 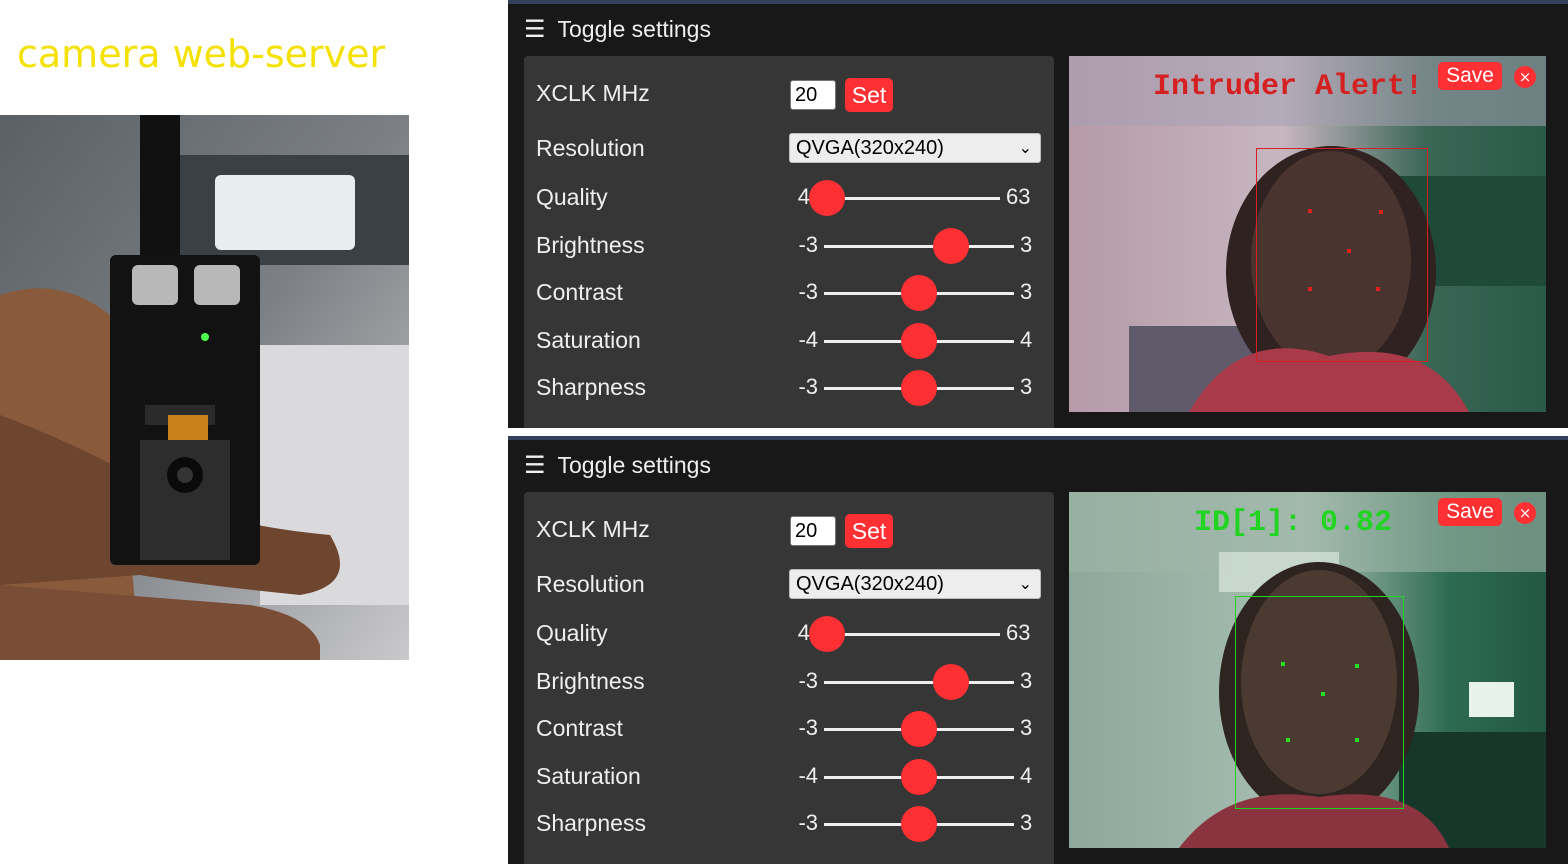 What do you see at coordinates (1293, 523) in the screenshot?
I see `recognition-overlay-text: ID[1]: 0.82` at bounding box center [1293, 523].